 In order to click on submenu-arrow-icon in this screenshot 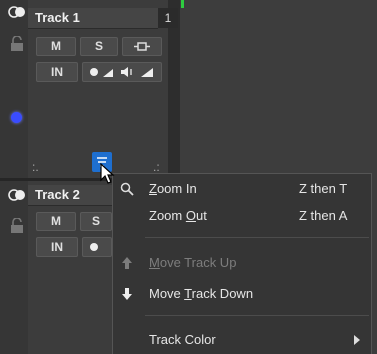, I will do `click(357, 340)`.